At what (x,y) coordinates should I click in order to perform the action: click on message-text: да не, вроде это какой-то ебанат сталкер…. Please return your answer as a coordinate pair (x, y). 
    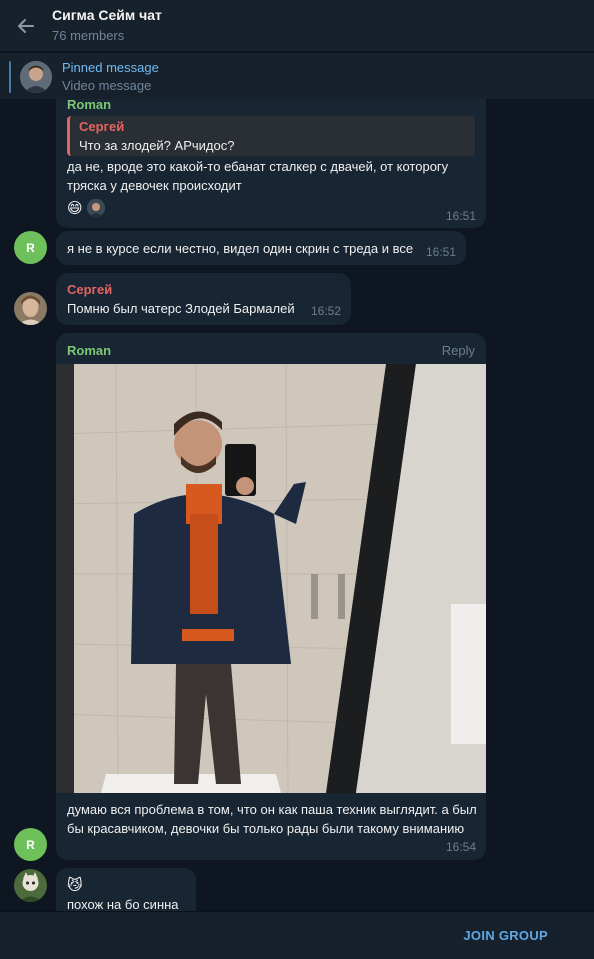
    Looking at the image, I should click on (258, 176).